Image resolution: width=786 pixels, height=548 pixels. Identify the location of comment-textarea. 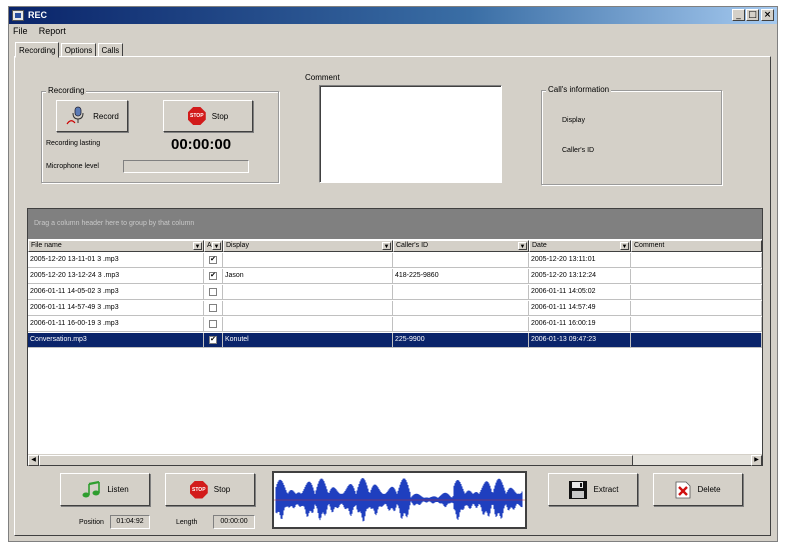
(410, 134).